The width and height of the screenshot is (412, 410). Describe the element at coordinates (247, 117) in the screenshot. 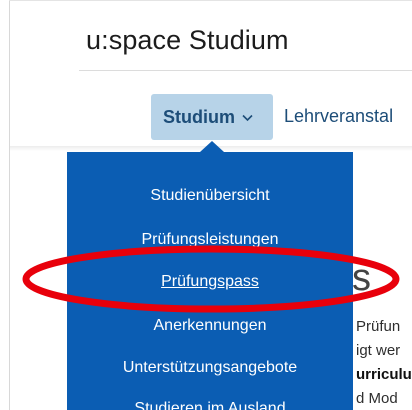

I see `chevron-down-icon` at that location.